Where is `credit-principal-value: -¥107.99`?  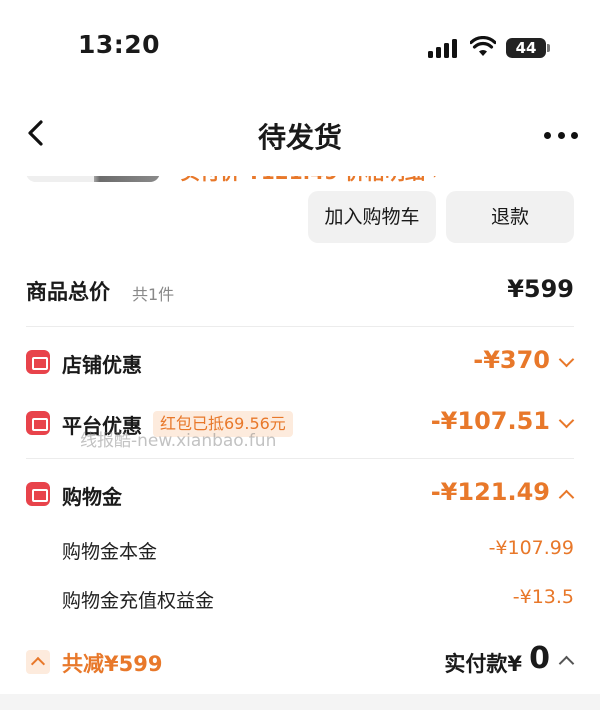 credit-principal-value: -¥107.99 is located at coordinates (531, 548).